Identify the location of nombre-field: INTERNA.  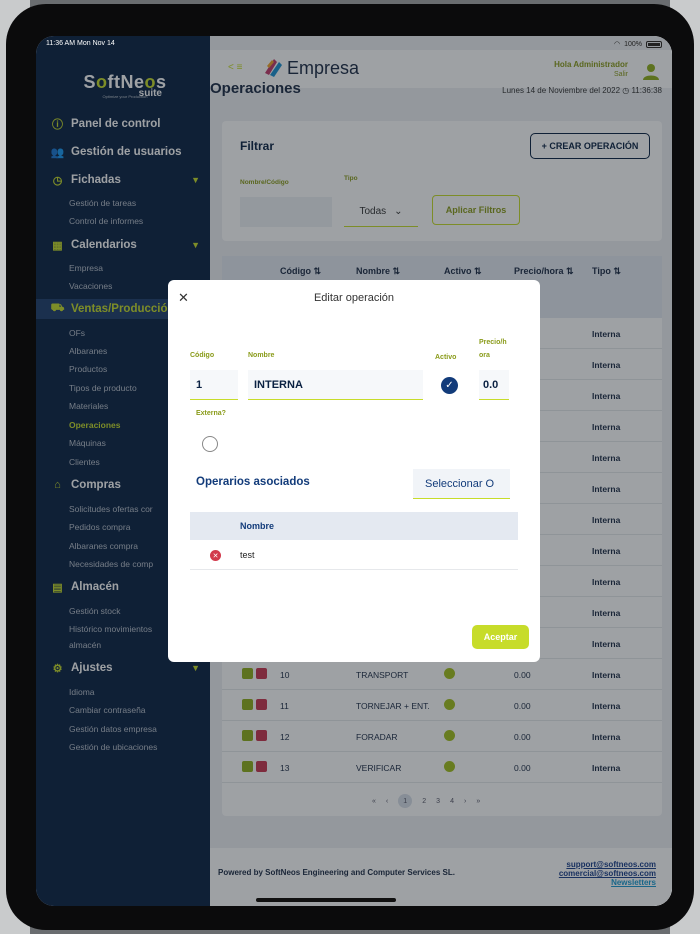
(335, 385).